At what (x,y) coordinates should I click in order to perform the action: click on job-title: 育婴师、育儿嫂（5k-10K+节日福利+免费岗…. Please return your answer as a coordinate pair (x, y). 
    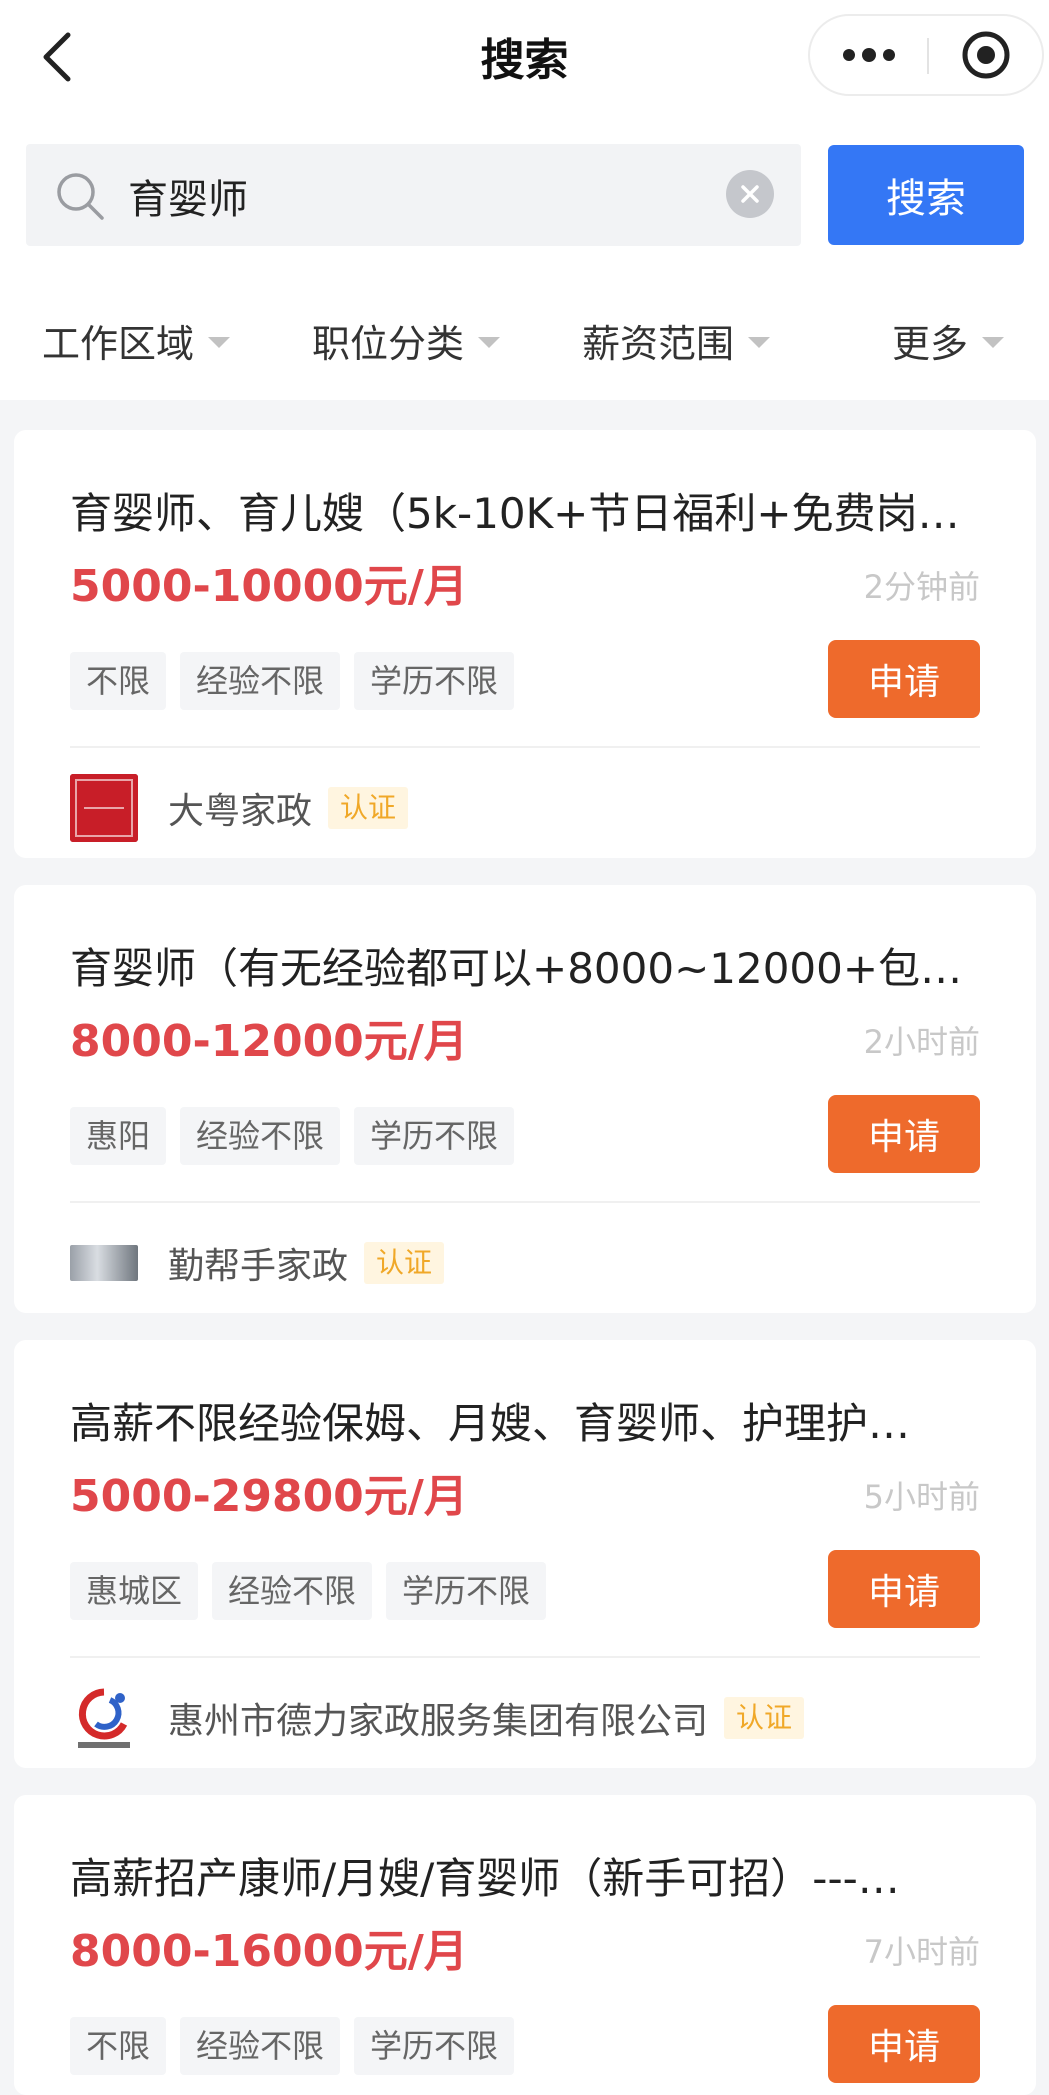
    Looking at the image, I should click on (515, 513).